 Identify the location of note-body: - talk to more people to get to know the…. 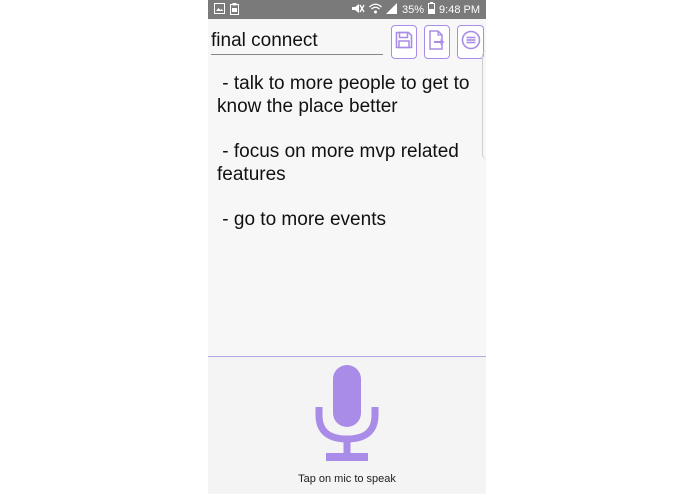
(351, 162).